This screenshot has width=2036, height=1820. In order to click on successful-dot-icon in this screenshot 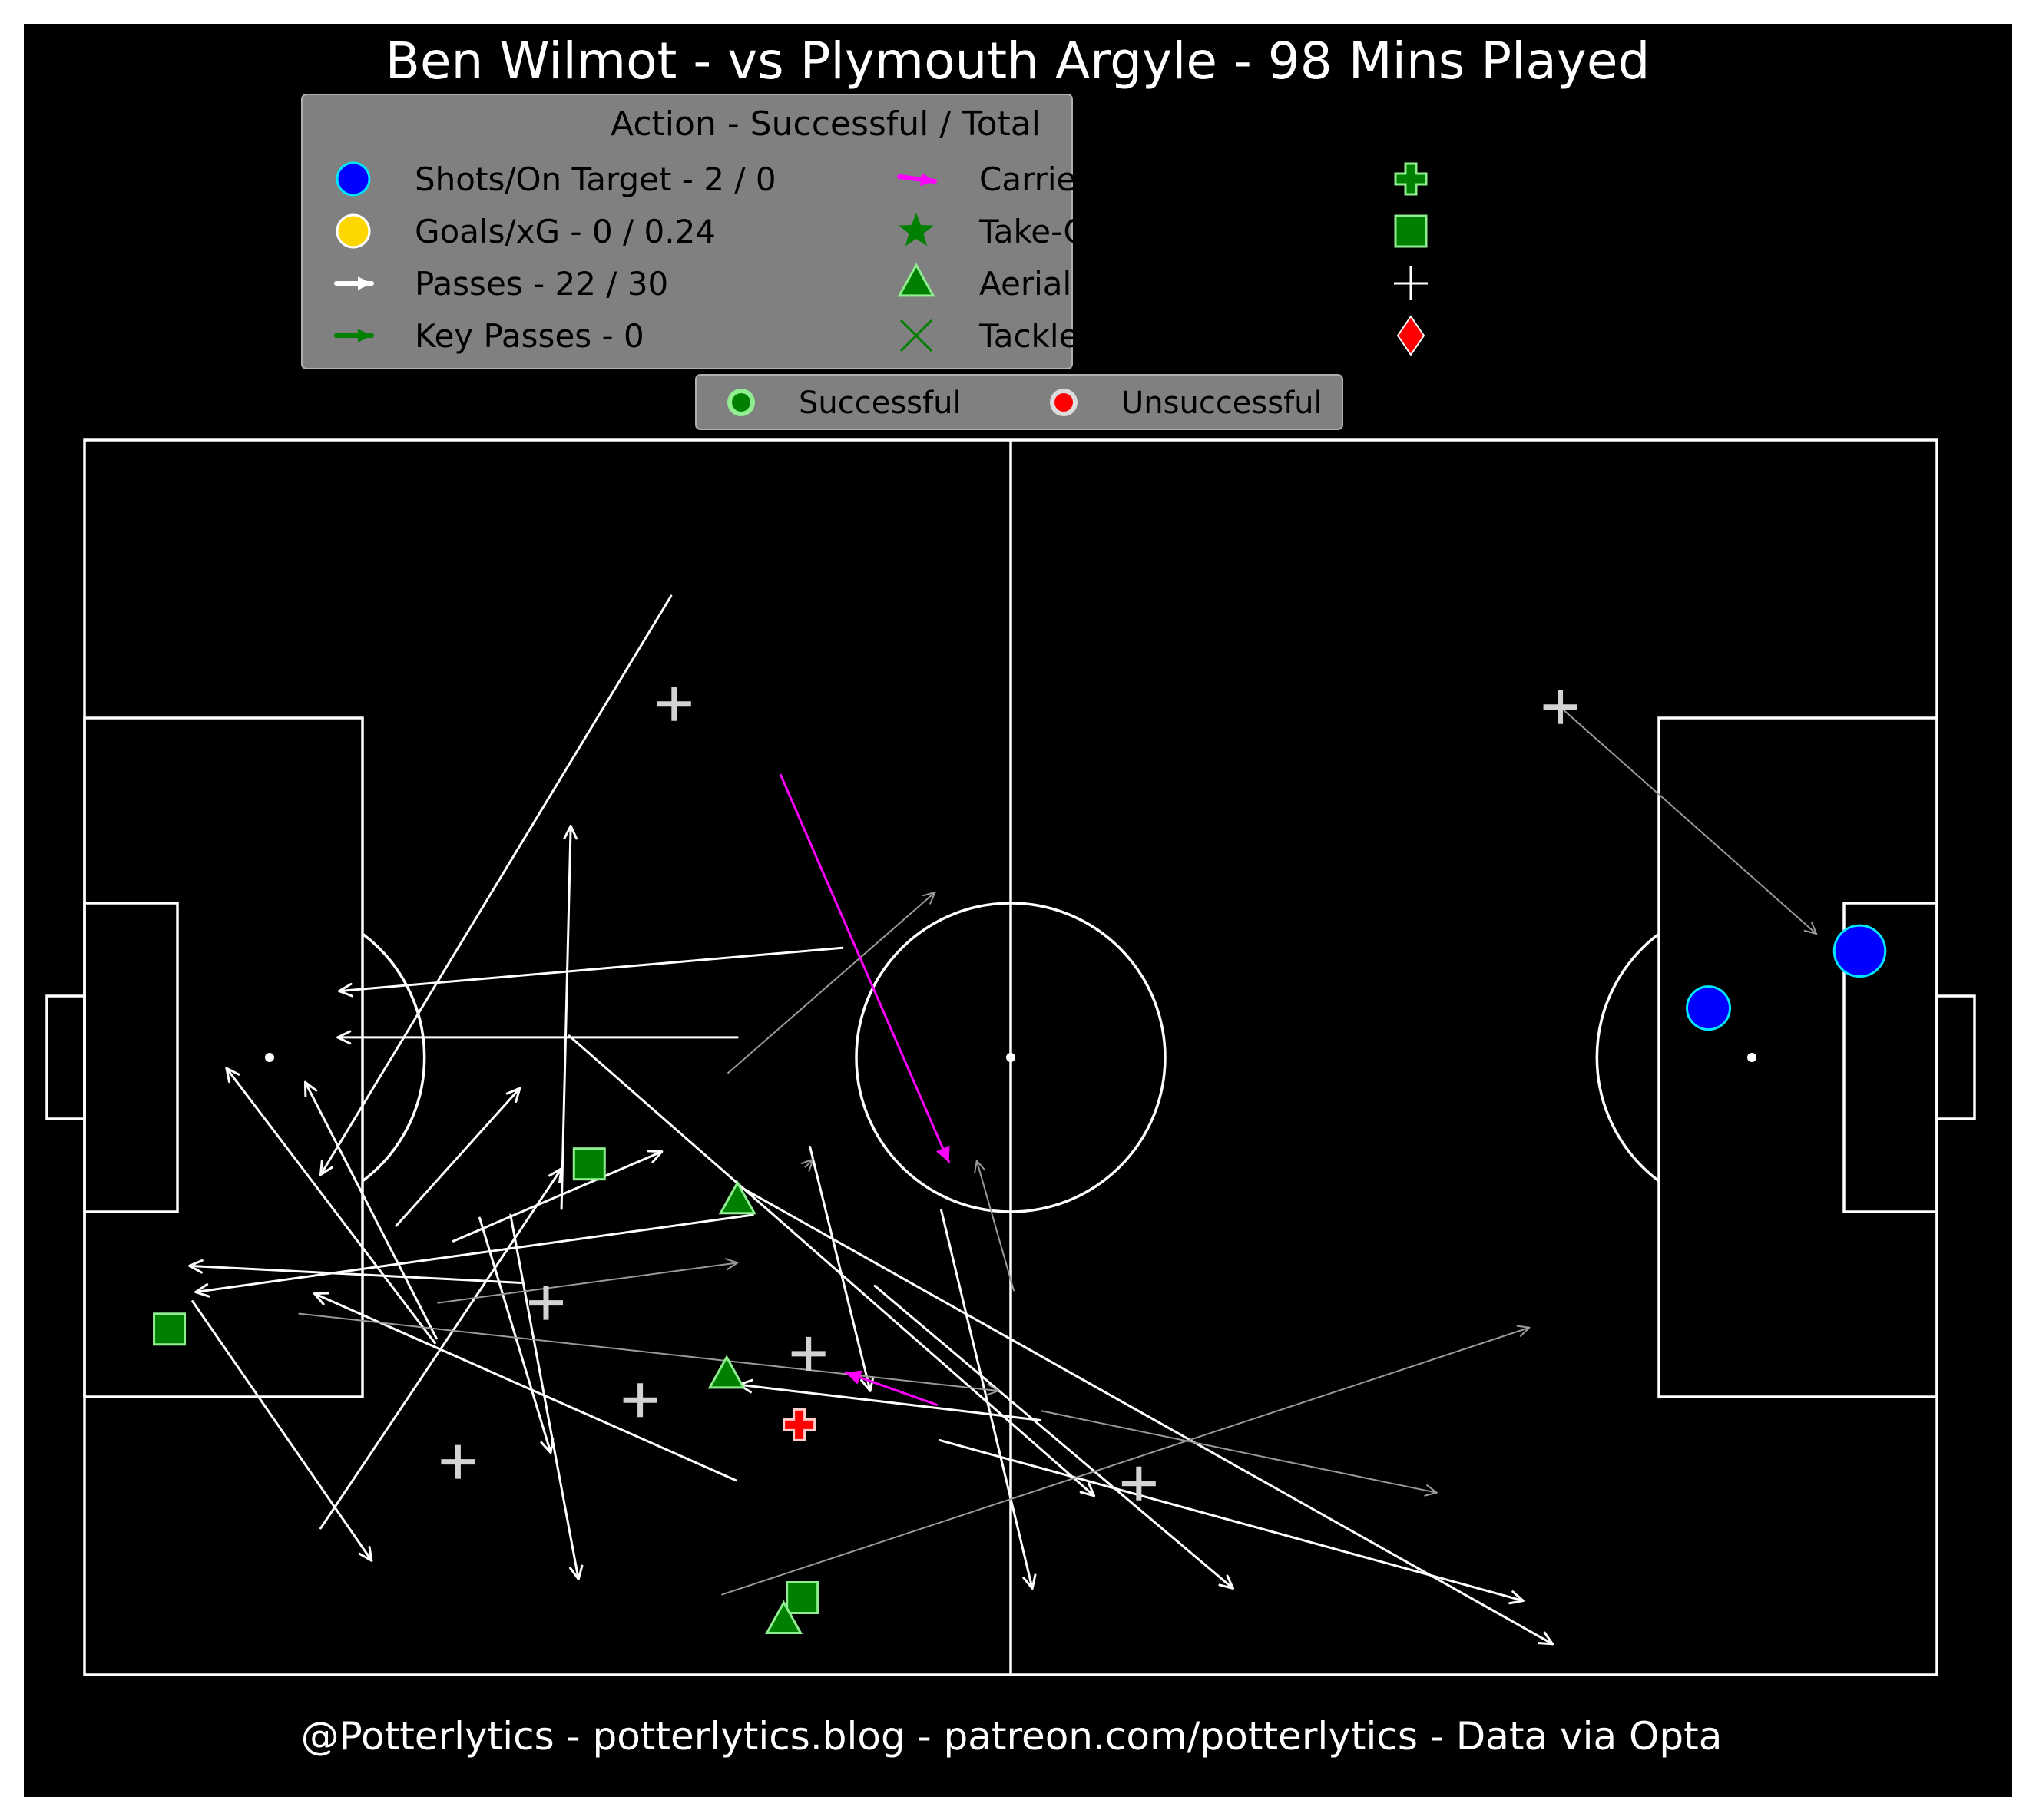, I will do `click(741, 402)`.